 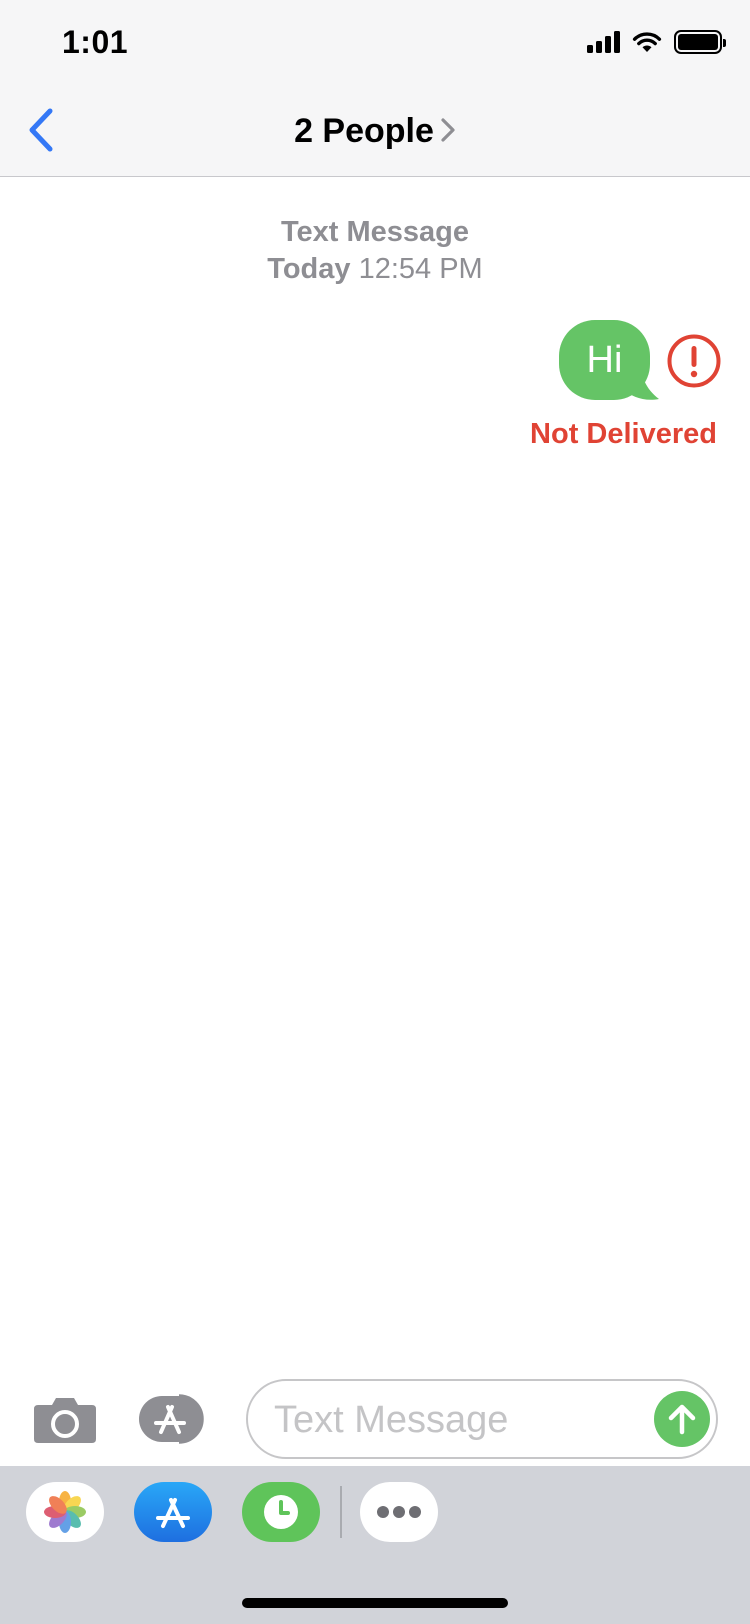 I want to click on message-bubble: Hi, so click(x=609, y=361).